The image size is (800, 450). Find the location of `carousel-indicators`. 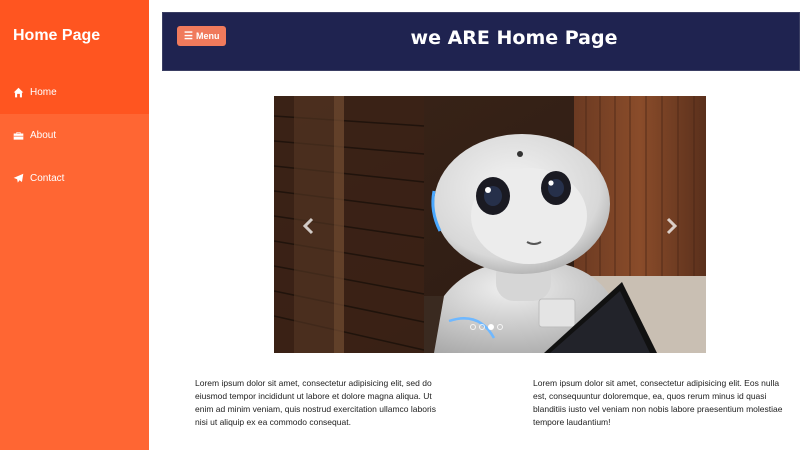

carousel-indicators is located at coordinates (486, 327).